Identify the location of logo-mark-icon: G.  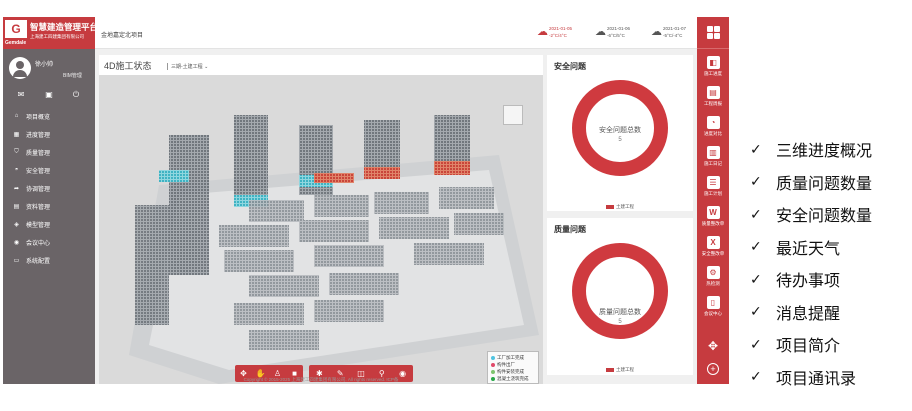
(16, 29).